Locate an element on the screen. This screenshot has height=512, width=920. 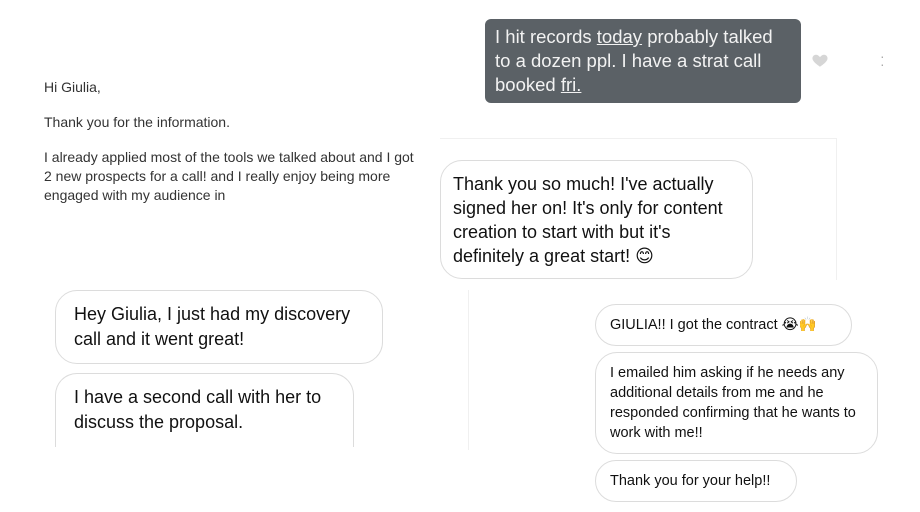
message-bubble-thanks: Thank you for your help!! is located at coordinates (696, 481).